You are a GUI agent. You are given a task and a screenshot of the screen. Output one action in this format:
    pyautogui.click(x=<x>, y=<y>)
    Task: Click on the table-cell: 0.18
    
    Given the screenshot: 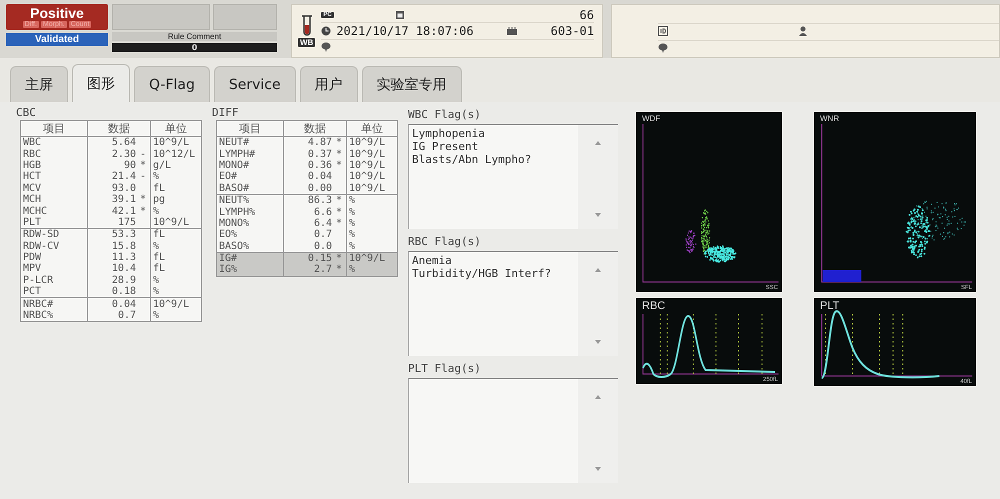 What is the action you would take?
    pyautogui.click(x=113, y=292)
    